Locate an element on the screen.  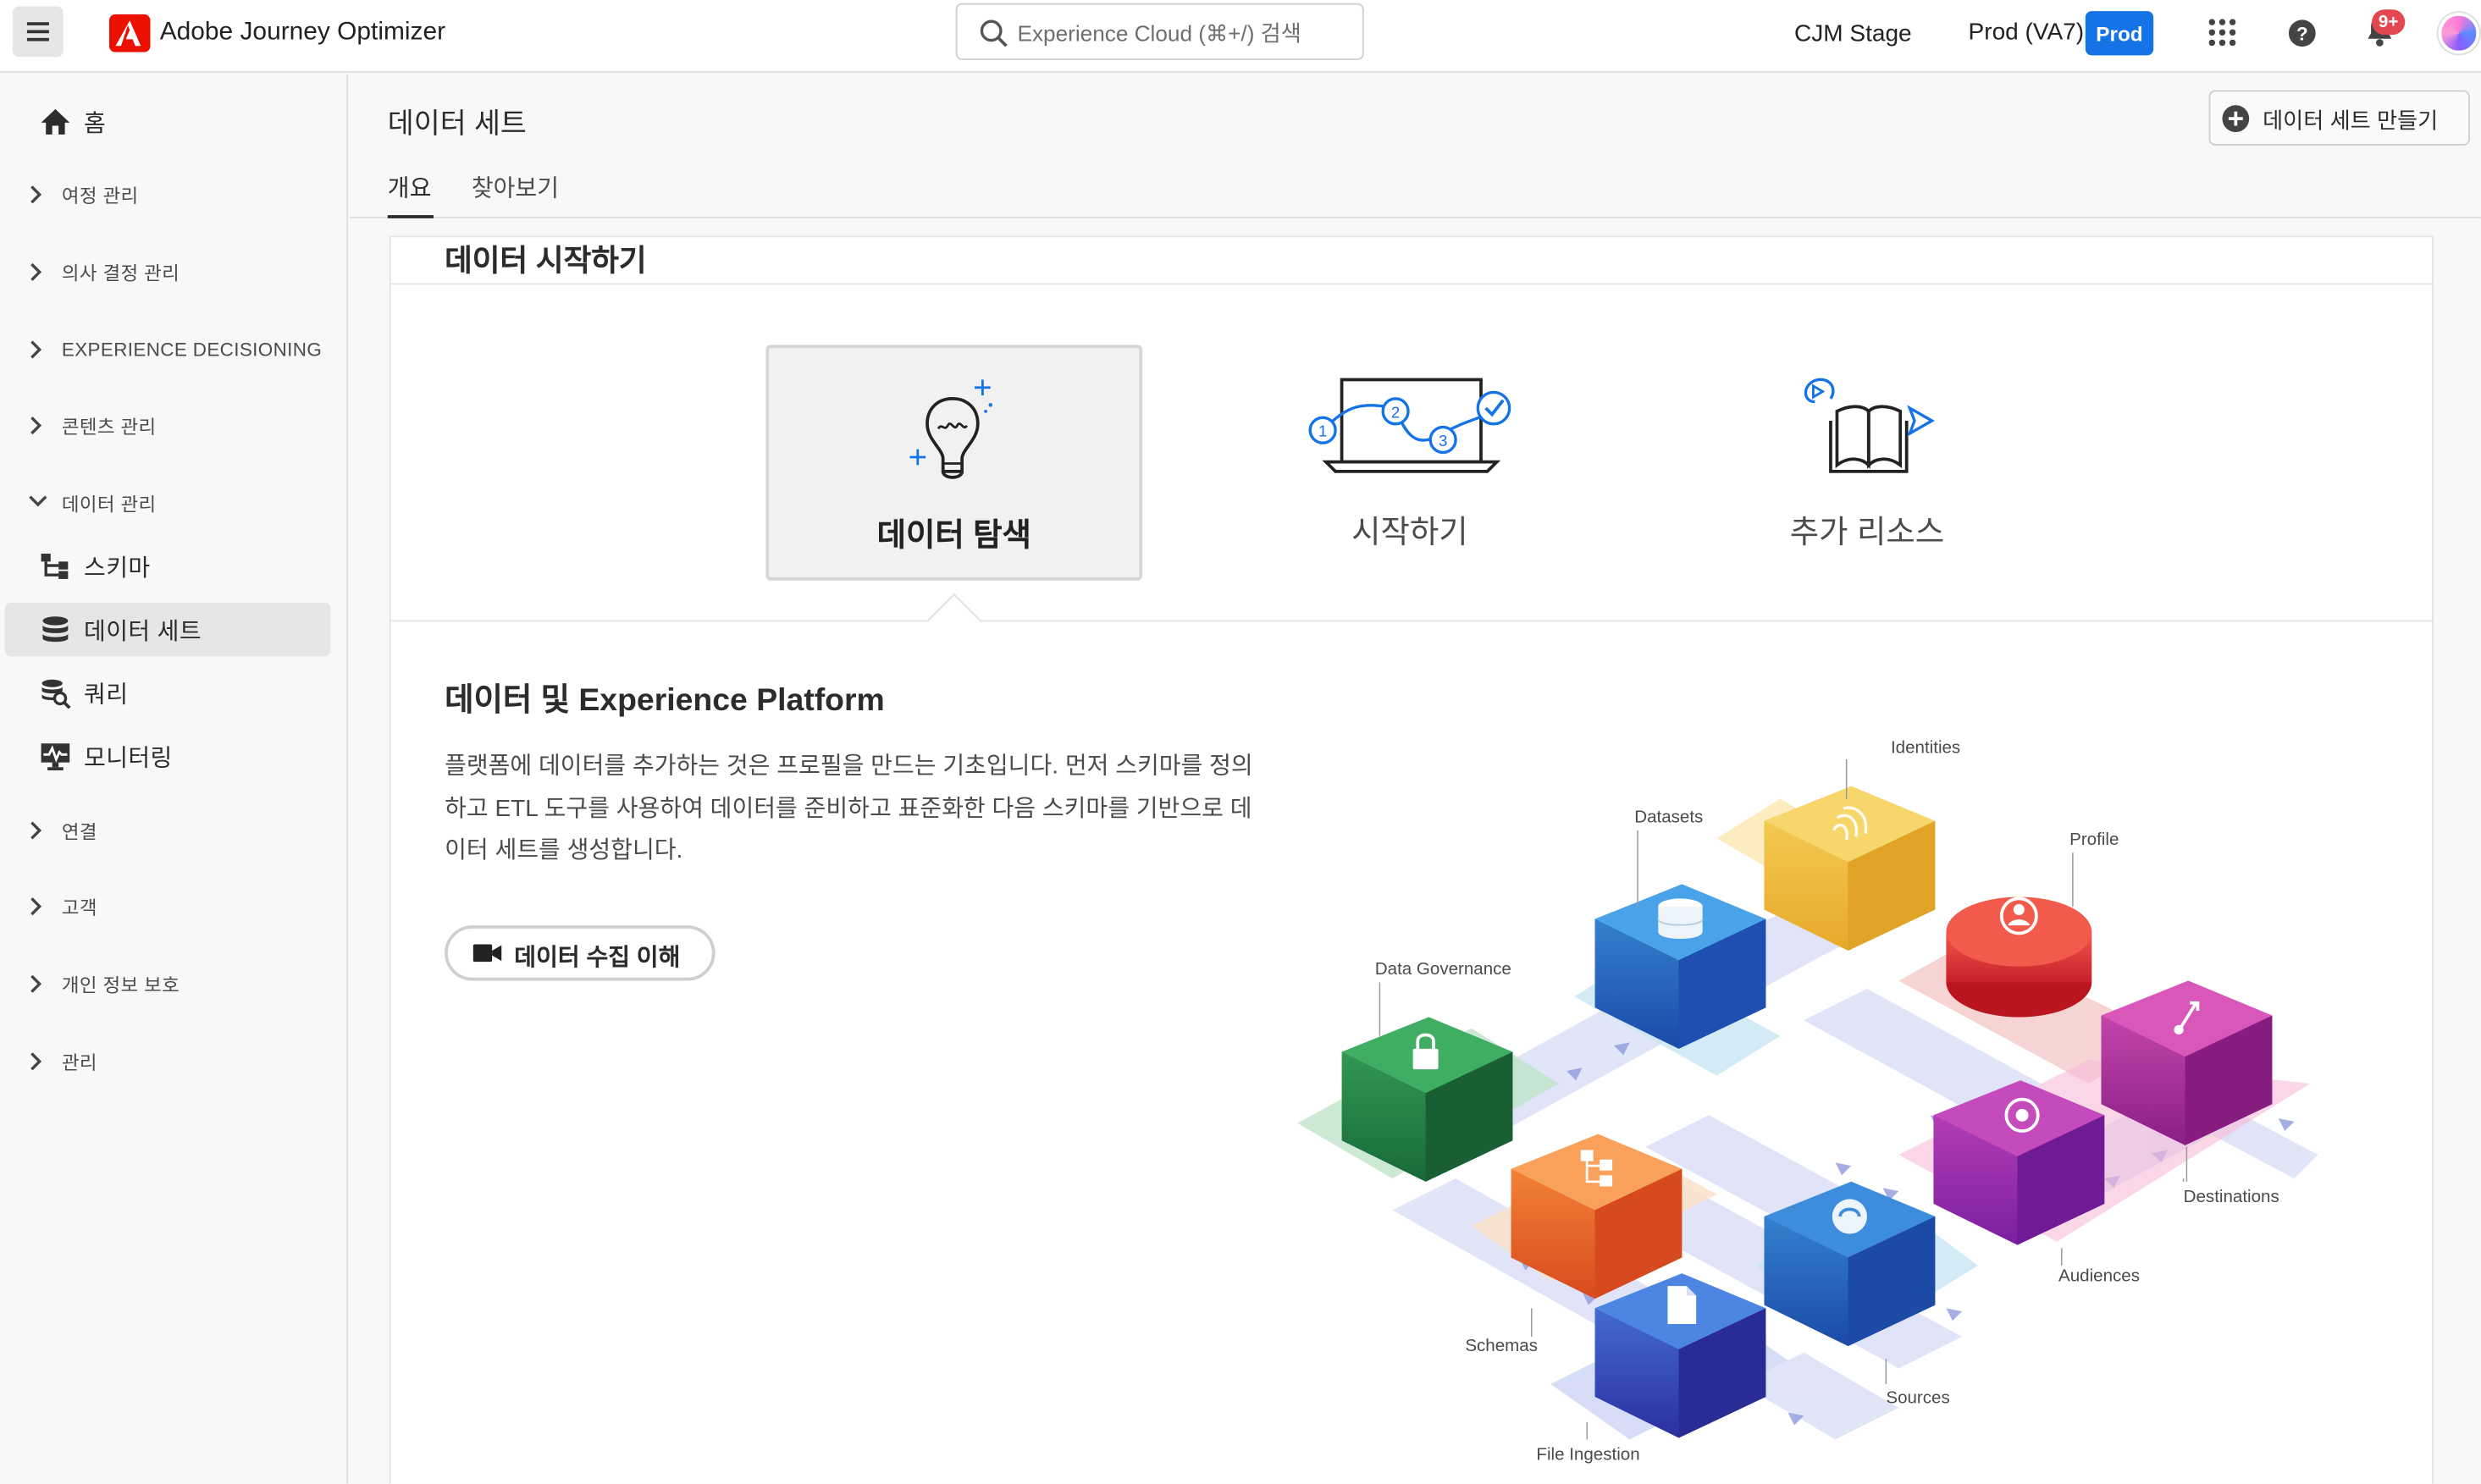
sidebar-item-label: 콘텐츠 관리 is located at coordinates (109, 426).